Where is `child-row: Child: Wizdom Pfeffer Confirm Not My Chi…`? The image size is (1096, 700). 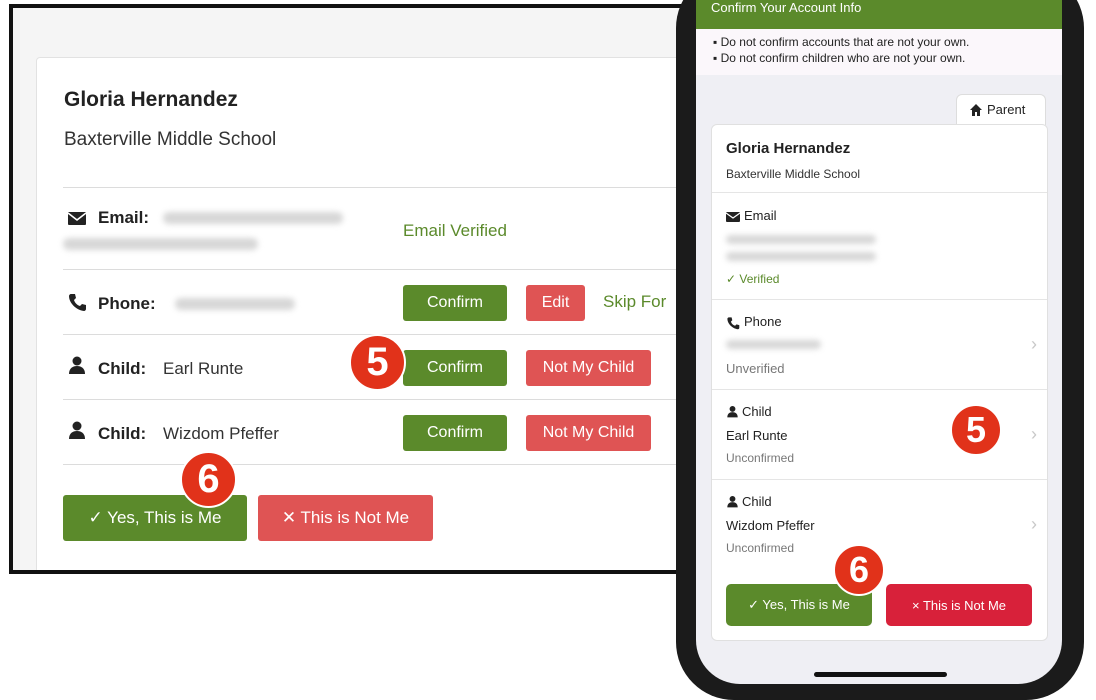 child-row: Child: Wizdom Pfeffer Confirm Not My Chi… is located at coordinates (388, 431).